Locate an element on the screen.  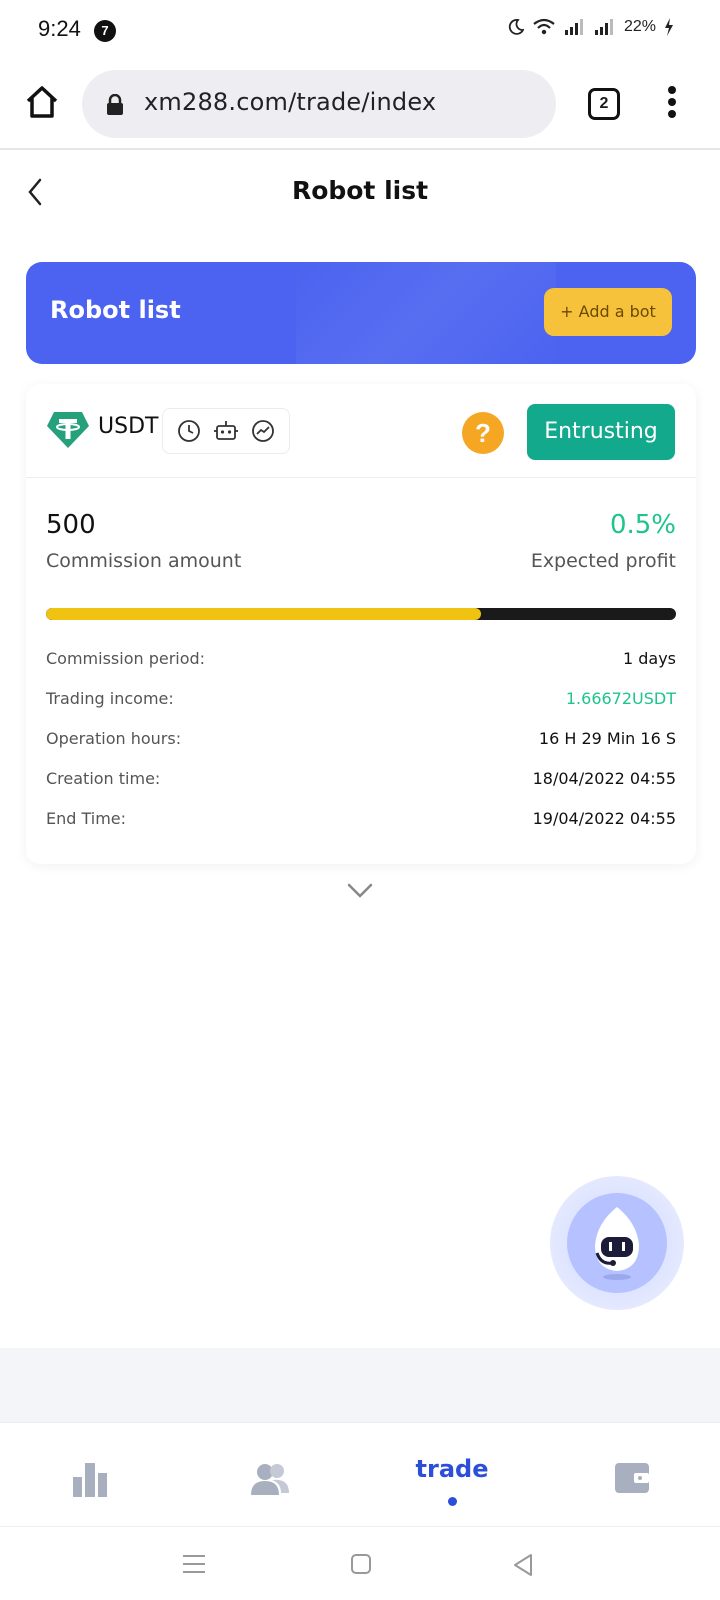
status-icons: 22% is located at coordinates (591, 27).